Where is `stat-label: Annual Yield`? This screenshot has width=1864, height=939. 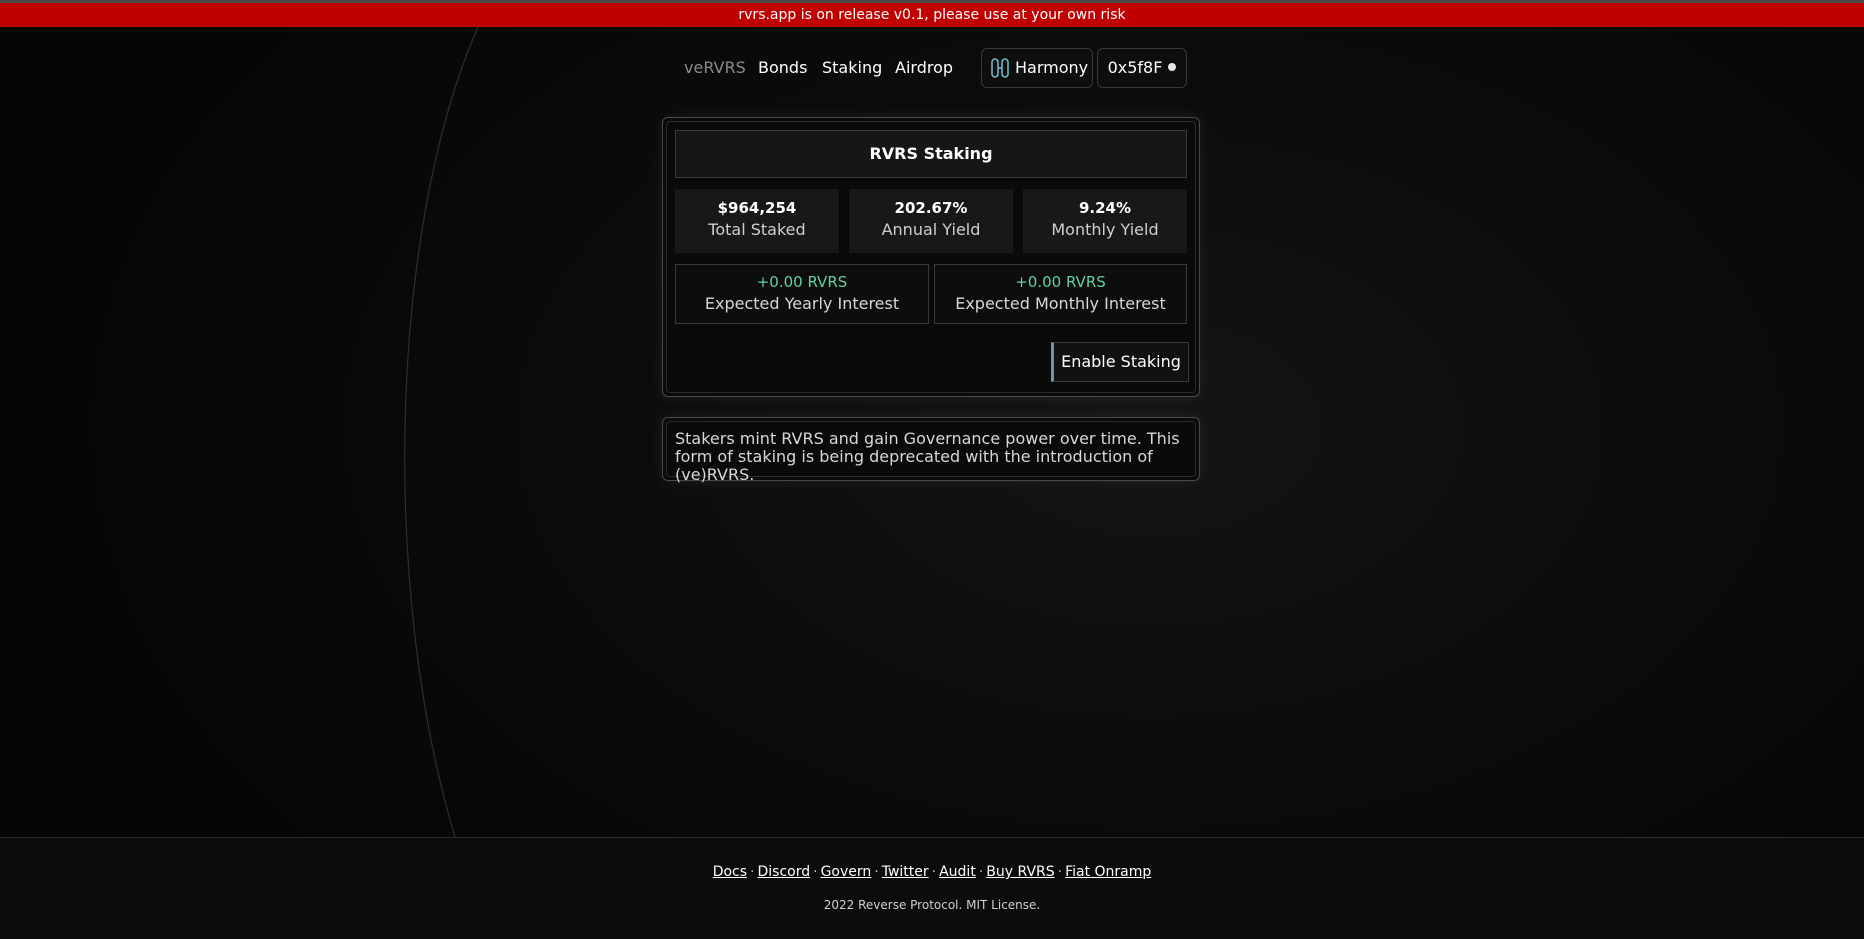
stat-label: Annual Yield is located at coordinates (931, 229).